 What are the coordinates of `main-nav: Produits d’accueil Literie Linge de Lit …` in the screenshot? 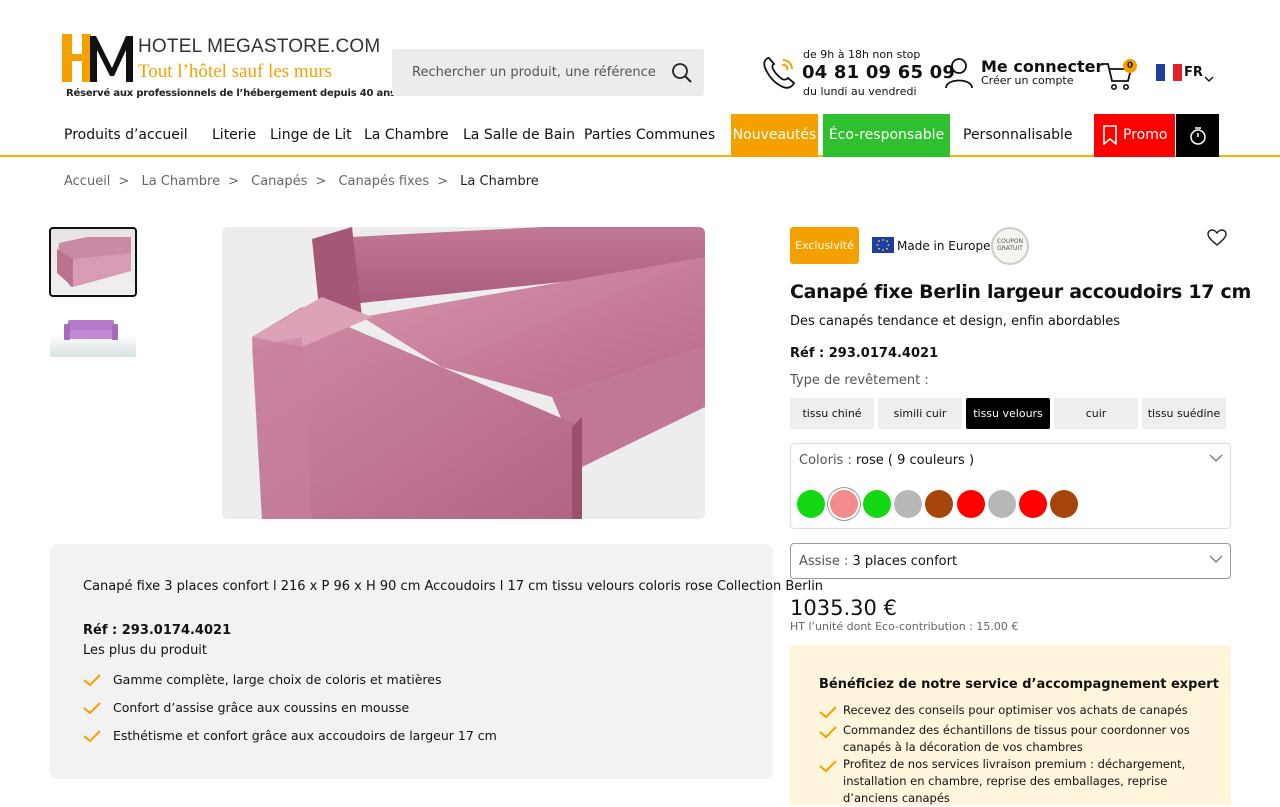 It's located at (640, 135).